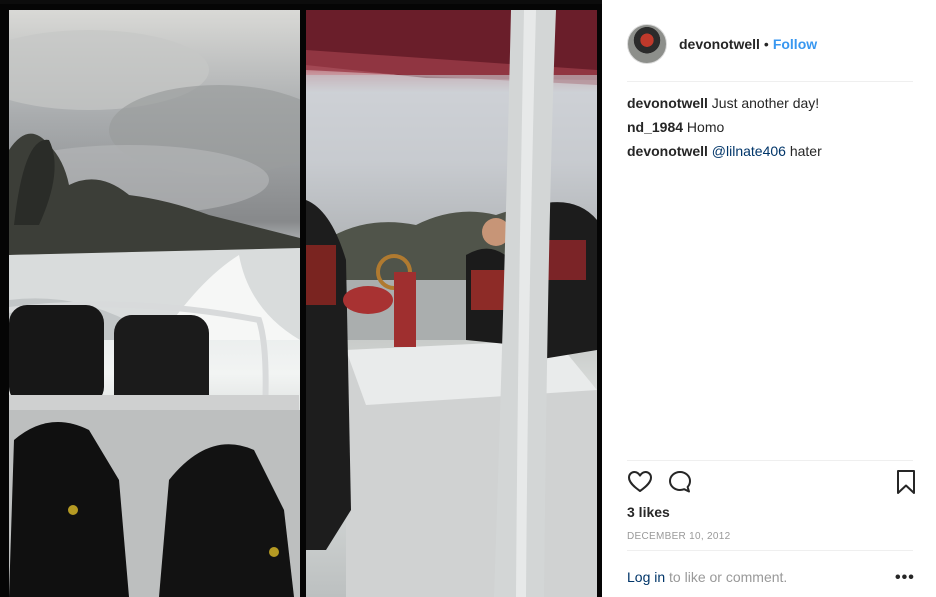 This screenshot has height=597, width=936. Describe the element at coordinates (906, 482) in the screenshot. I see `bookmark-icon` at that location.